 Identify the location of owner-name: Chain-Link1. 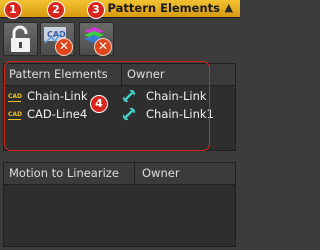
(180, 114).